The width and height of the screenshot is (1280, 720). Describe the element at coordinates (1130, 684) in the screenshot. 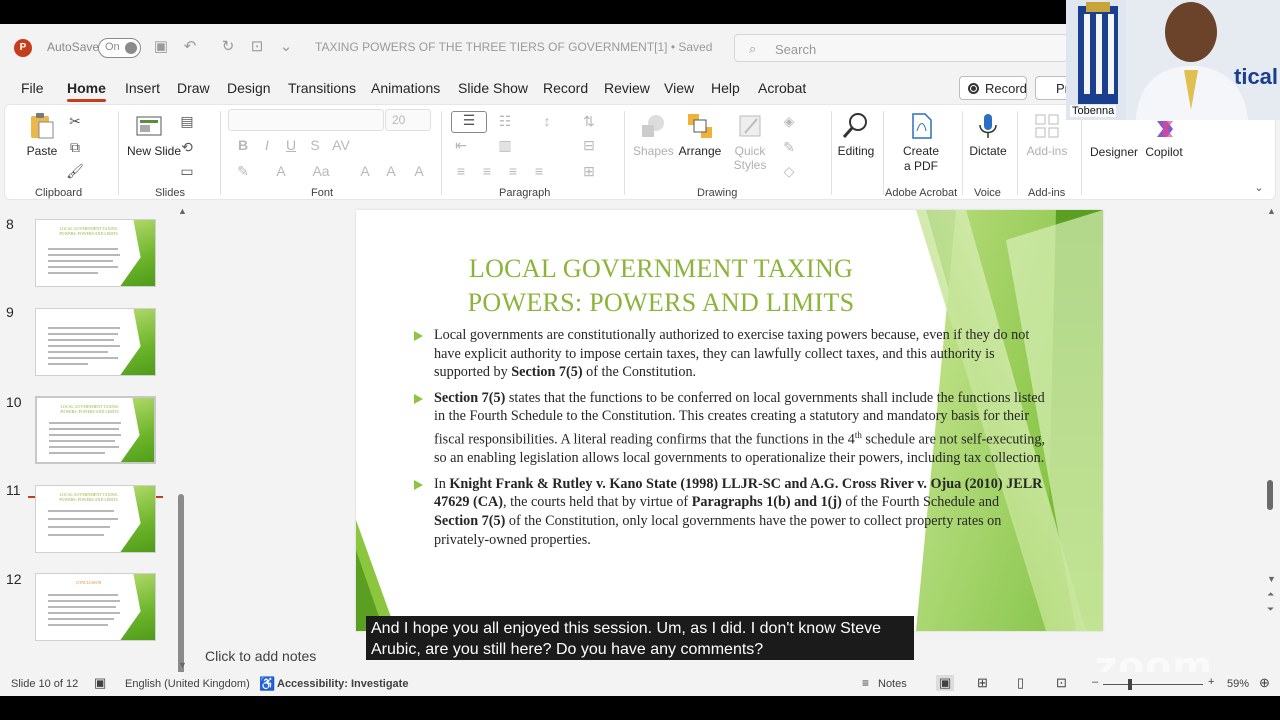

I see `zoom-slider-knob` at that location.